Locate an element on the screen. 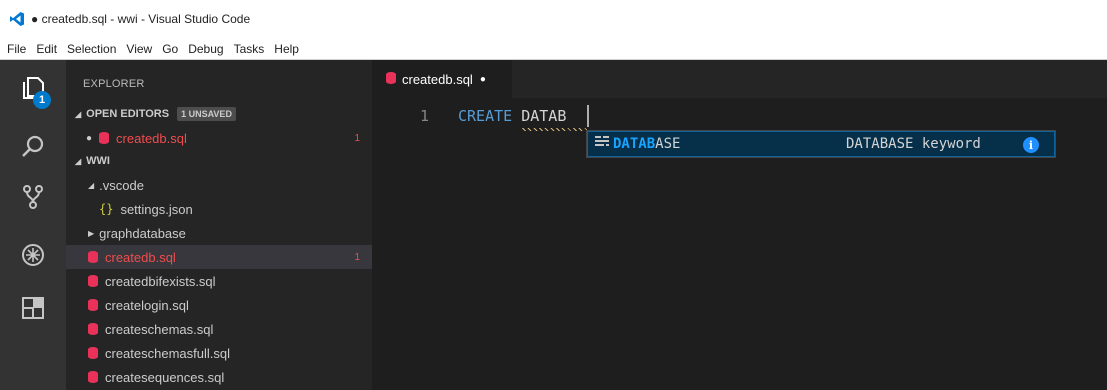  tab-label: createdb.sql is located at coordinates (437, 79).